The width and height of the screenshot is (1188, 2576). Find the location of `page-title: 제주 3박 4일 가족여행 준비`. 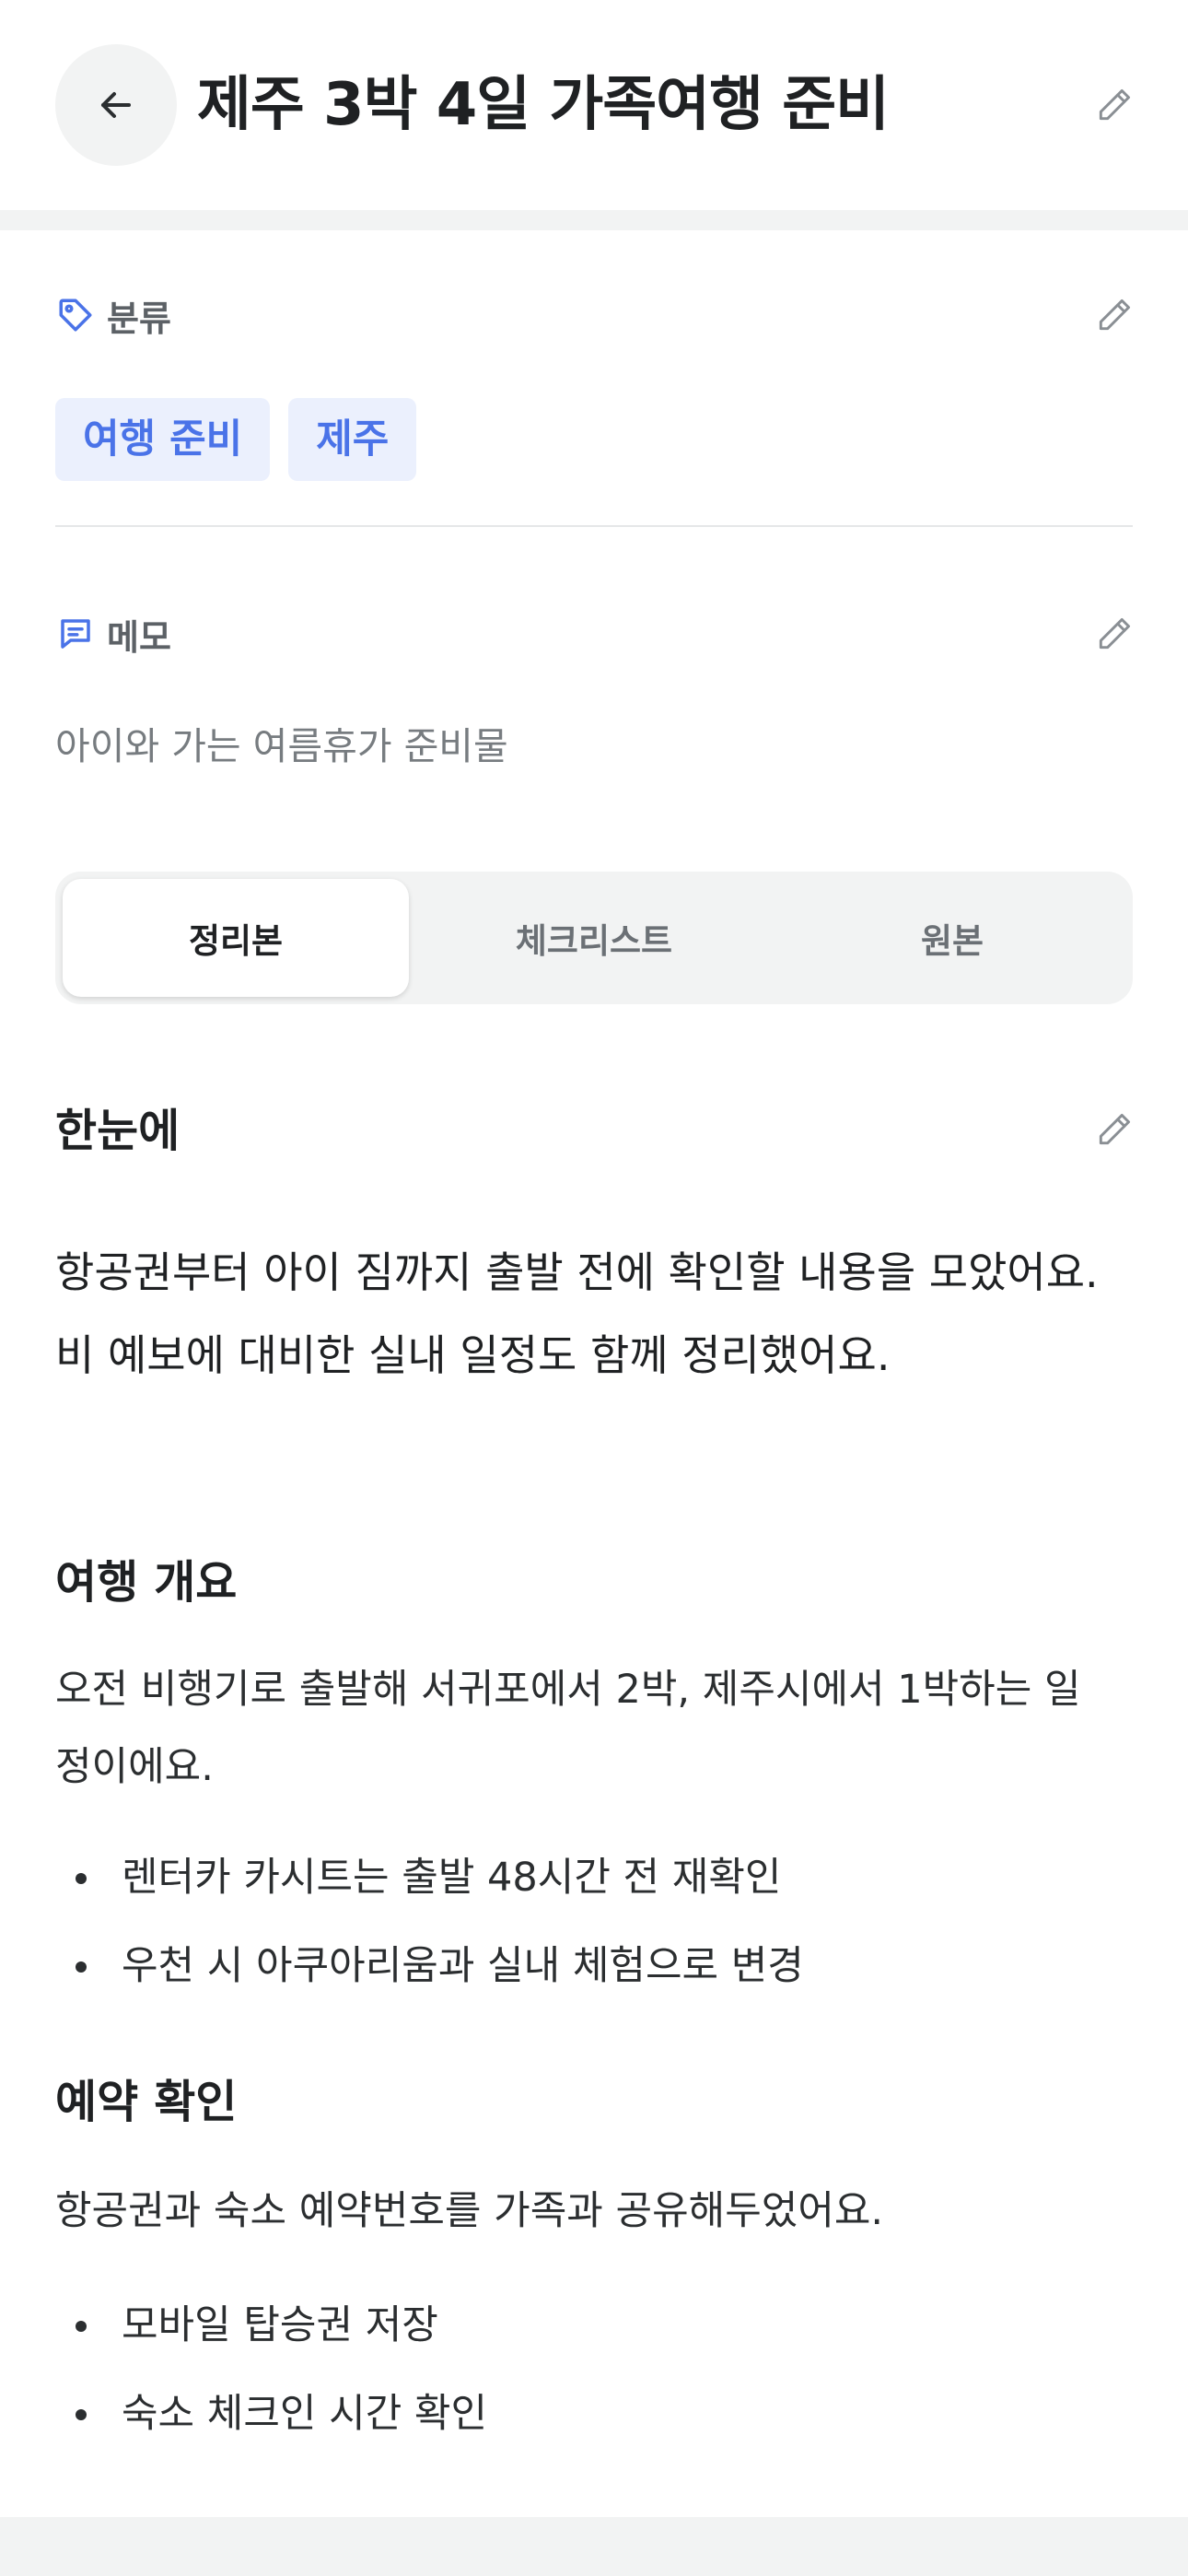

page-title: 제주 3박 4일 가족여행 준비 is located at coordinates (543, 105).